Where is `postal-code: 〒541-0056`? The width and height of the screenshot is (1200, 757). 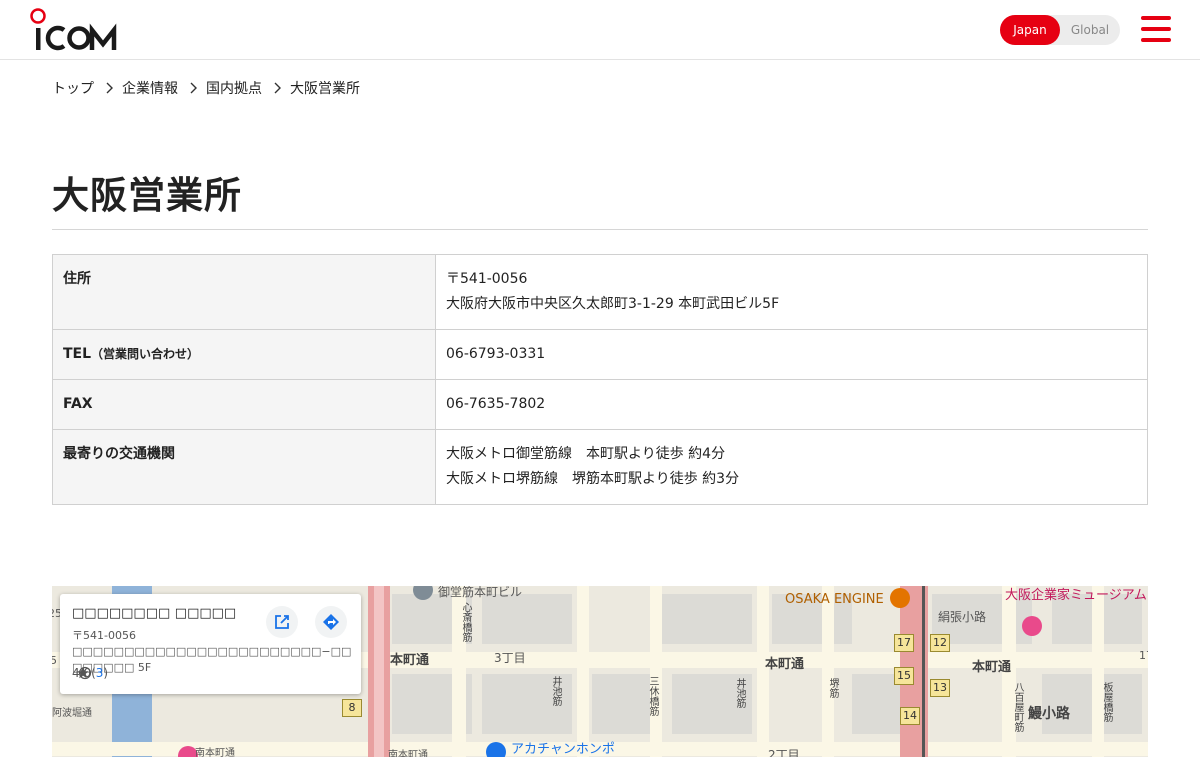 postal-code: 〒541-0056 is located at coordinates (487, 279).